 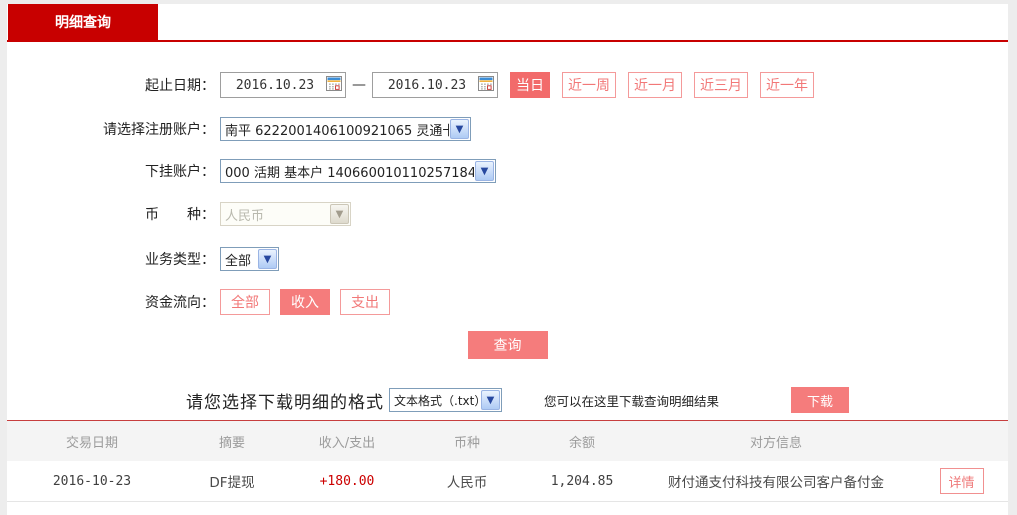 What do you see at coordinates (275, 85) in the screenshot?
I see `start-date-value: 2016.10.23` at bounding box center [275, 85].